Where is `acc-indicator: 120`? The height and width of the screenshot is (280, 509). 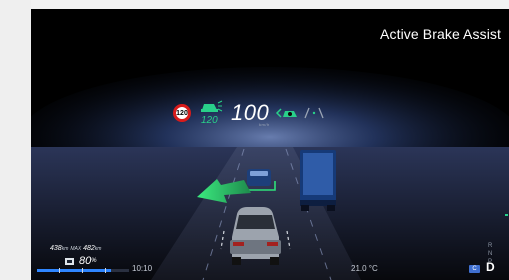 acc-indicator: 120 is located at coordinates (211, 113).